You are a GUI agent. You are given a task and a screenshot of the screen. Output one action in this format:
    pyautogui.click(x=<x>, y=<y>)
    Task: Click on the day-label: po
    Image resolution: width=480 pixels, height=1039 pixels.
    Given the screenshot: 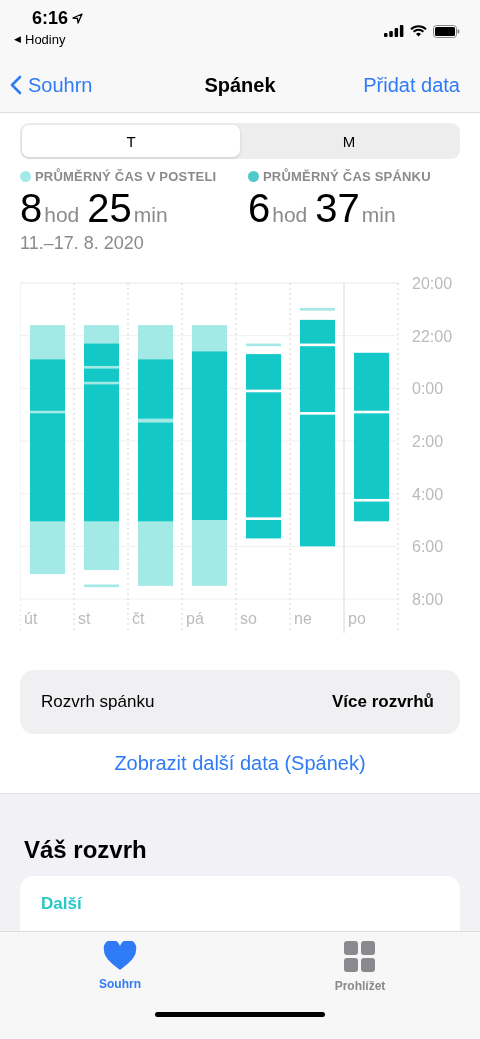 What is the action you would take?
    pyautogui.click(x=357, y=618)
    